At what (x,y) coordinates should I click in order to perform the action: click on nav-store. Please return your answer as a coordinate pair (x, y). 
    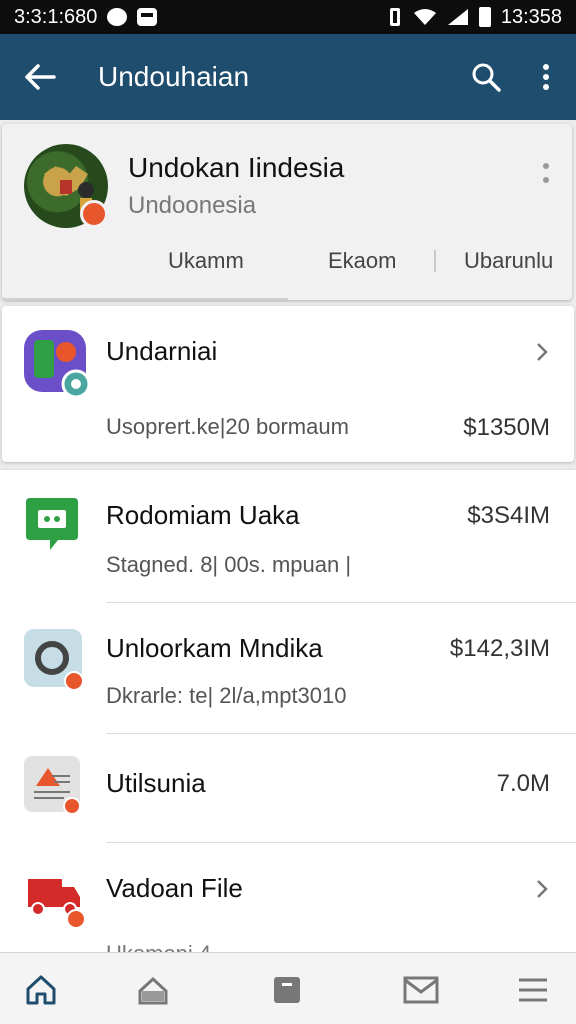
    Looking at the image, I should click on (153, 990).